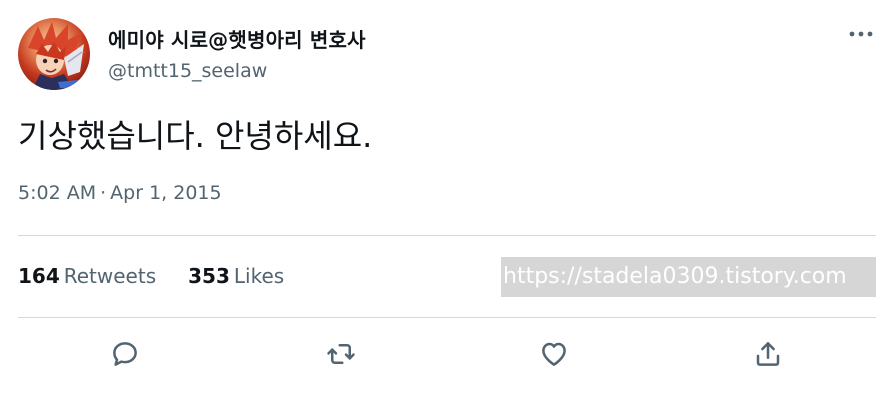 Image resolution: width=894 pixels, height=409 pixels. I want to click on tweet-time: 5:02 AM, so click(57, 193).